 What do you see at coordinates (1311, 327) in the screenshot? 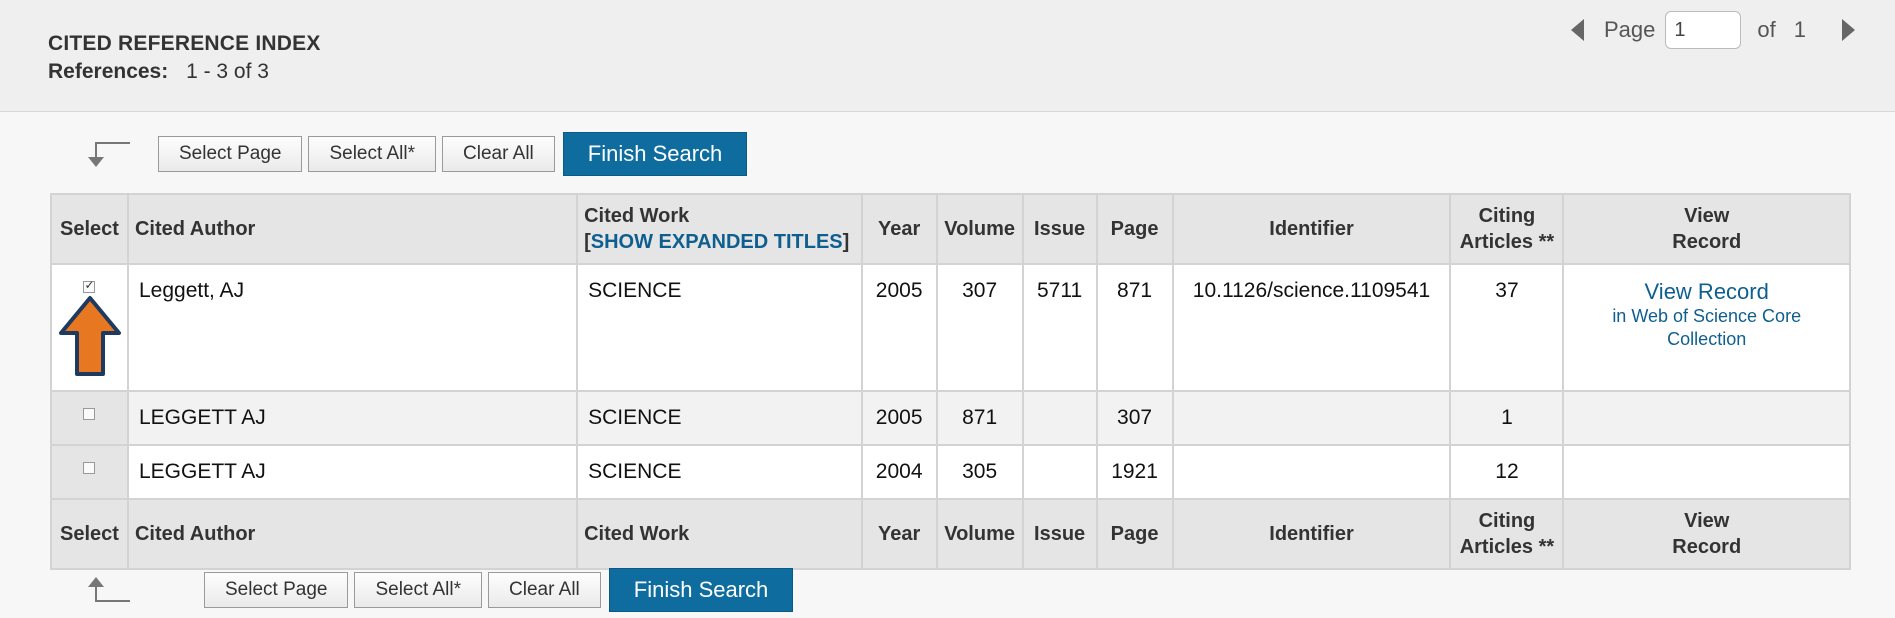
I see `identifier: 10.1126/science.1109541` at bounding box center [1311, 327].